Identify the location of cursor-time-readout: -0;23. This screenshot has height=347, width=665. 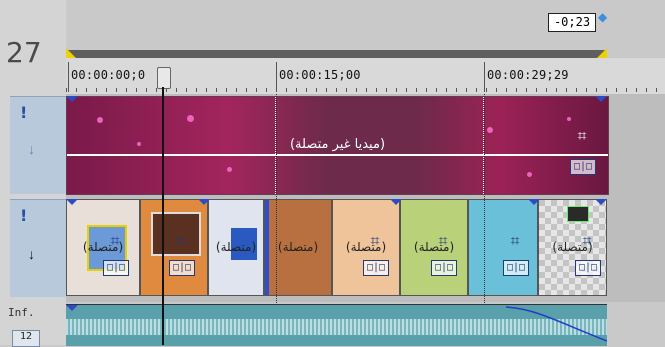
(572, 22).